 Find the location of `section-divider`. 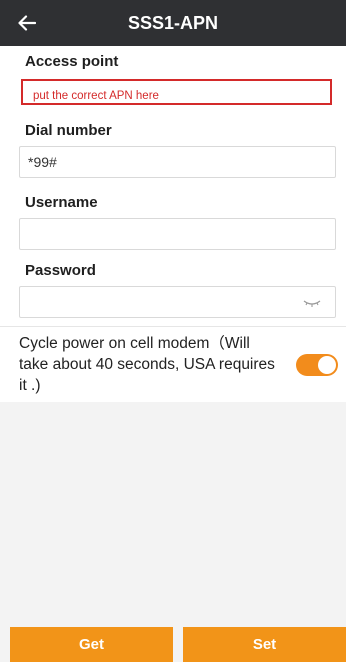

section-divider is located at coordinates (173, 326).